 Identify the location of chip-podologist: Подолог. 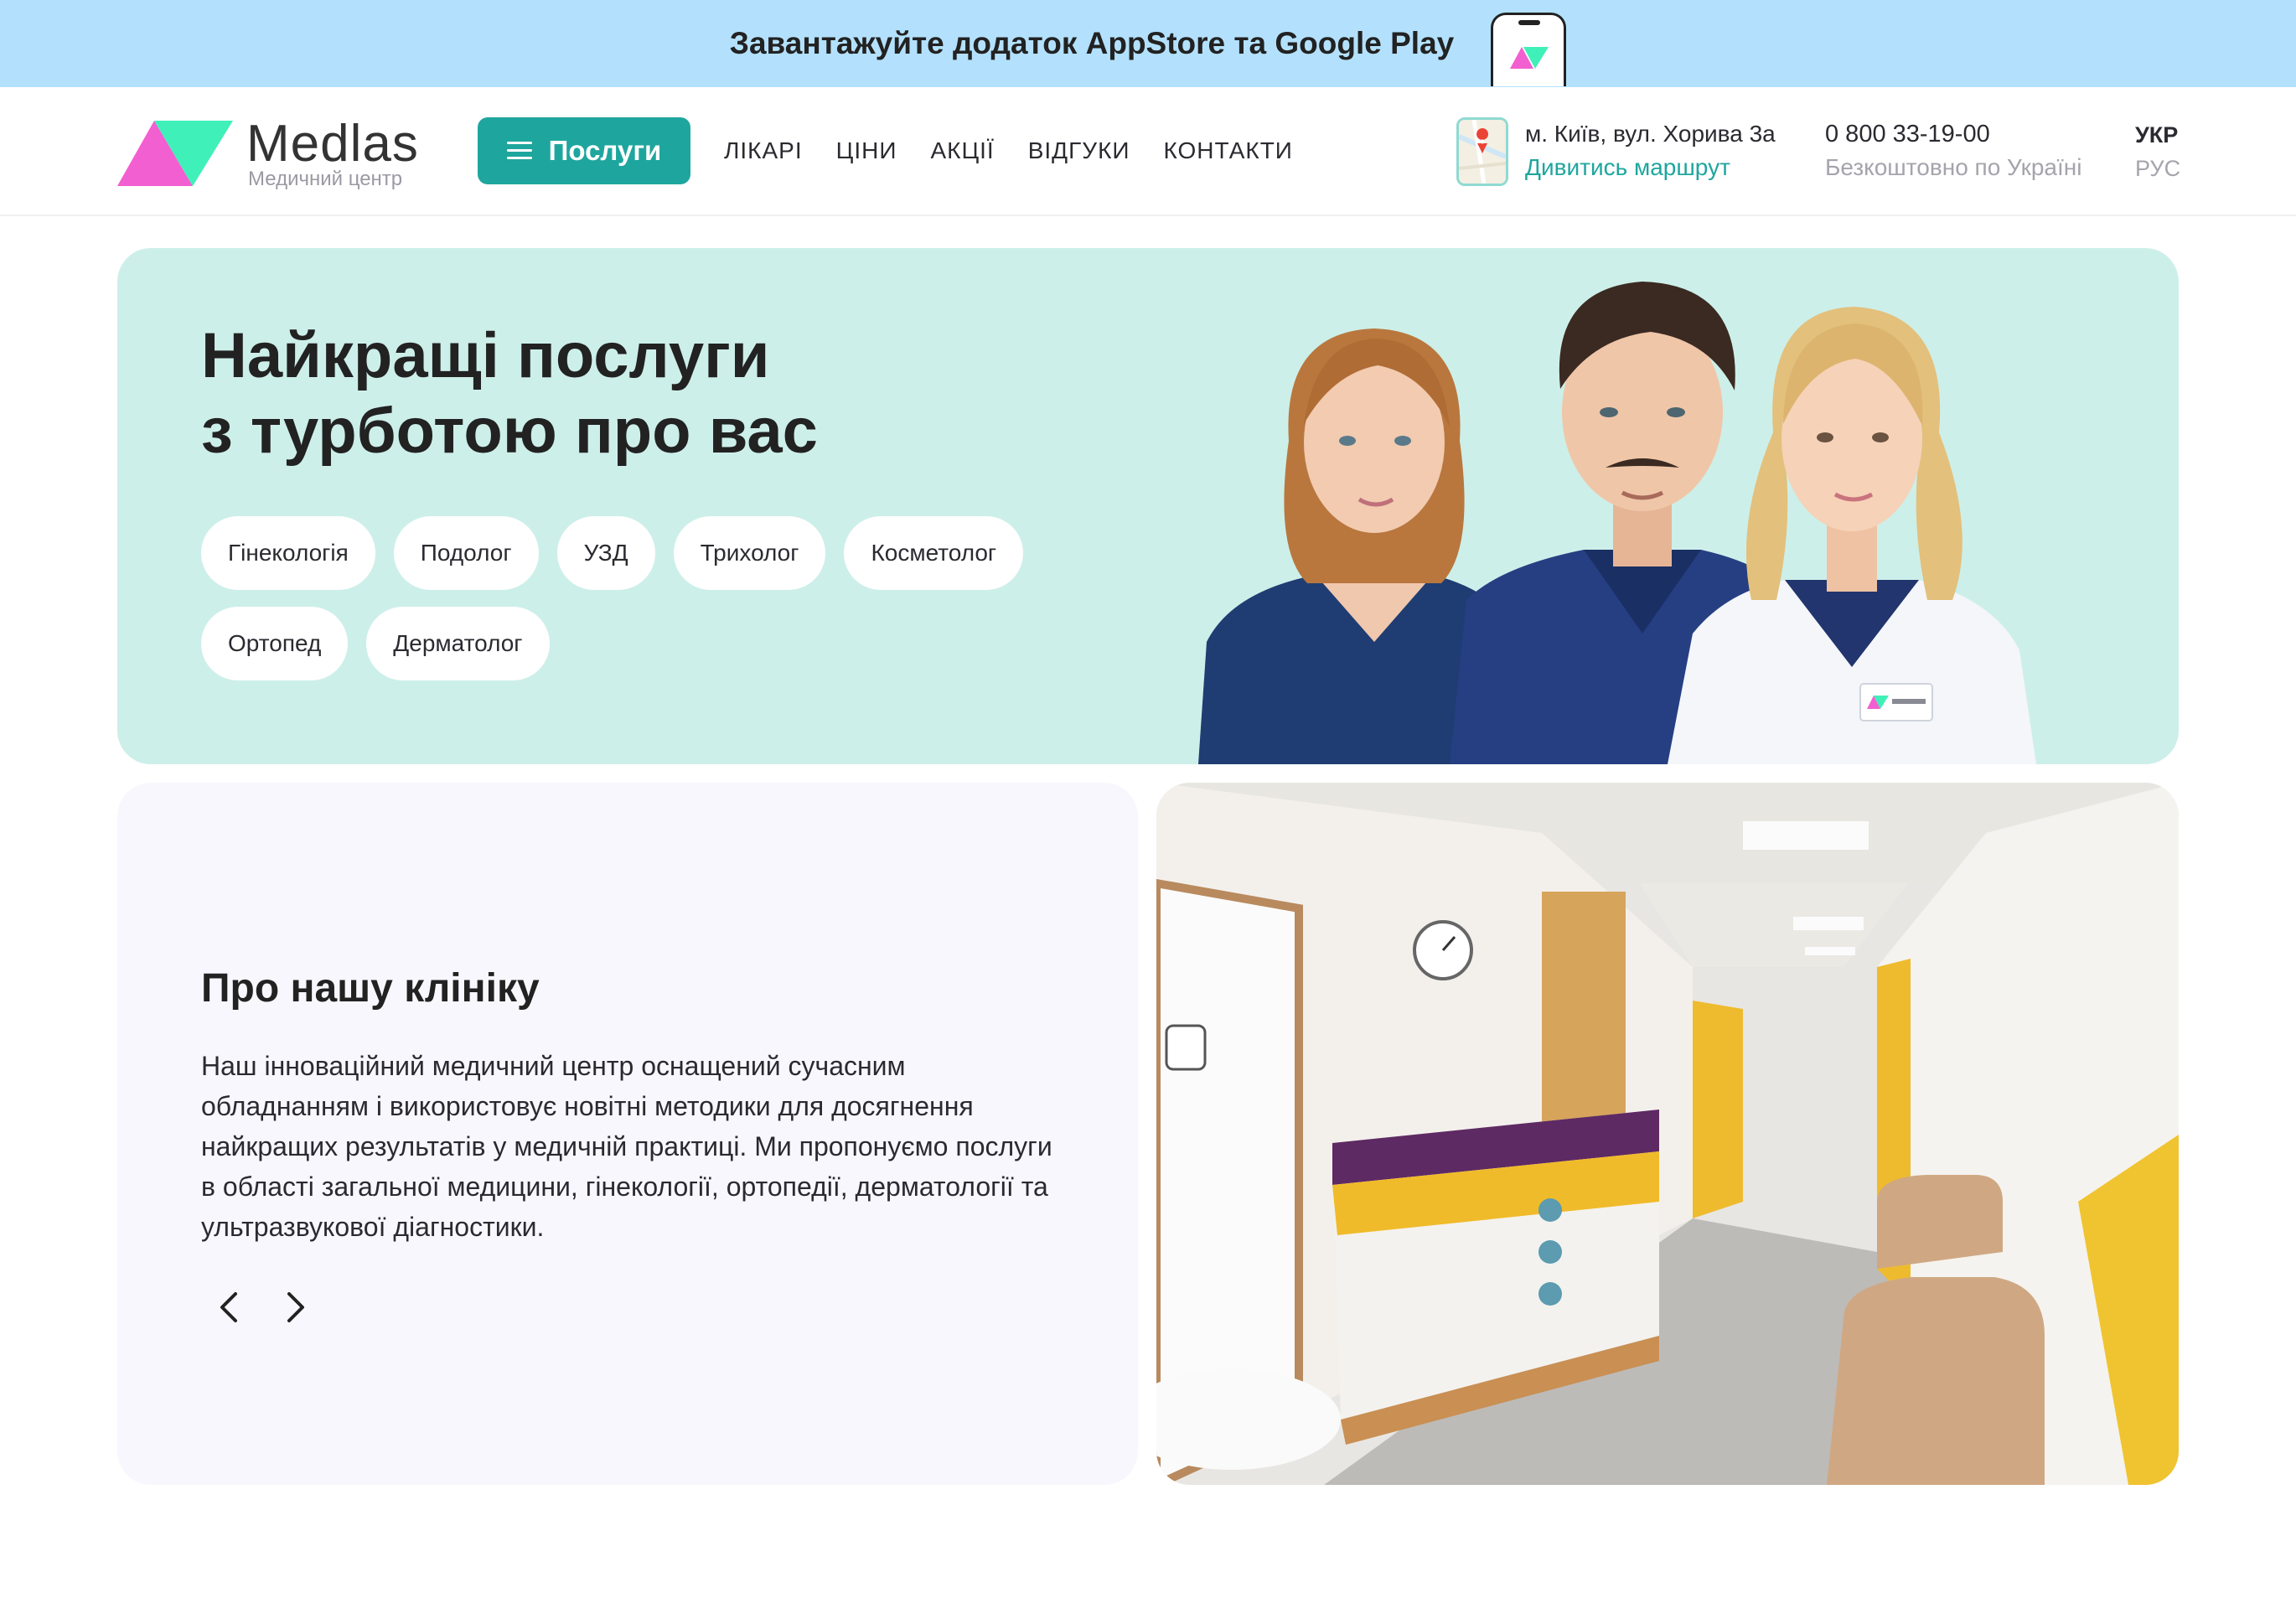
(466, 553).